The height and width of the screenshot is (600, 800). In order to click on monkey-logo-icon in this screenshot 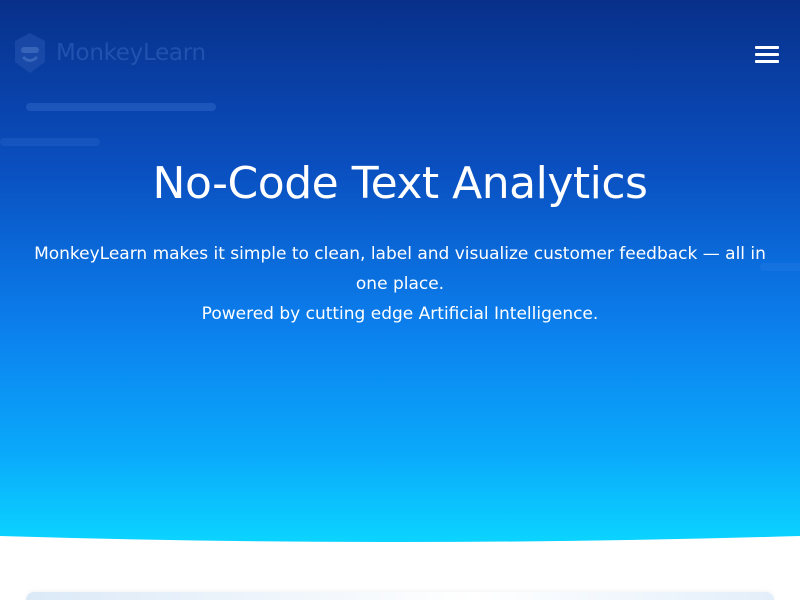, I will do `click(30, 53)`.